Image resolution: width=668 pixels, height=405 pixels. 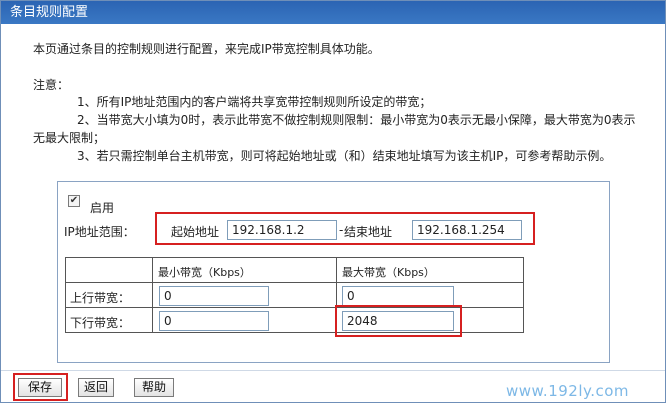 What do you see at coordinates (100, 323) in the screenshot?
I see `downstream-label: 下行带宽：` at bounding box center [100, 323].